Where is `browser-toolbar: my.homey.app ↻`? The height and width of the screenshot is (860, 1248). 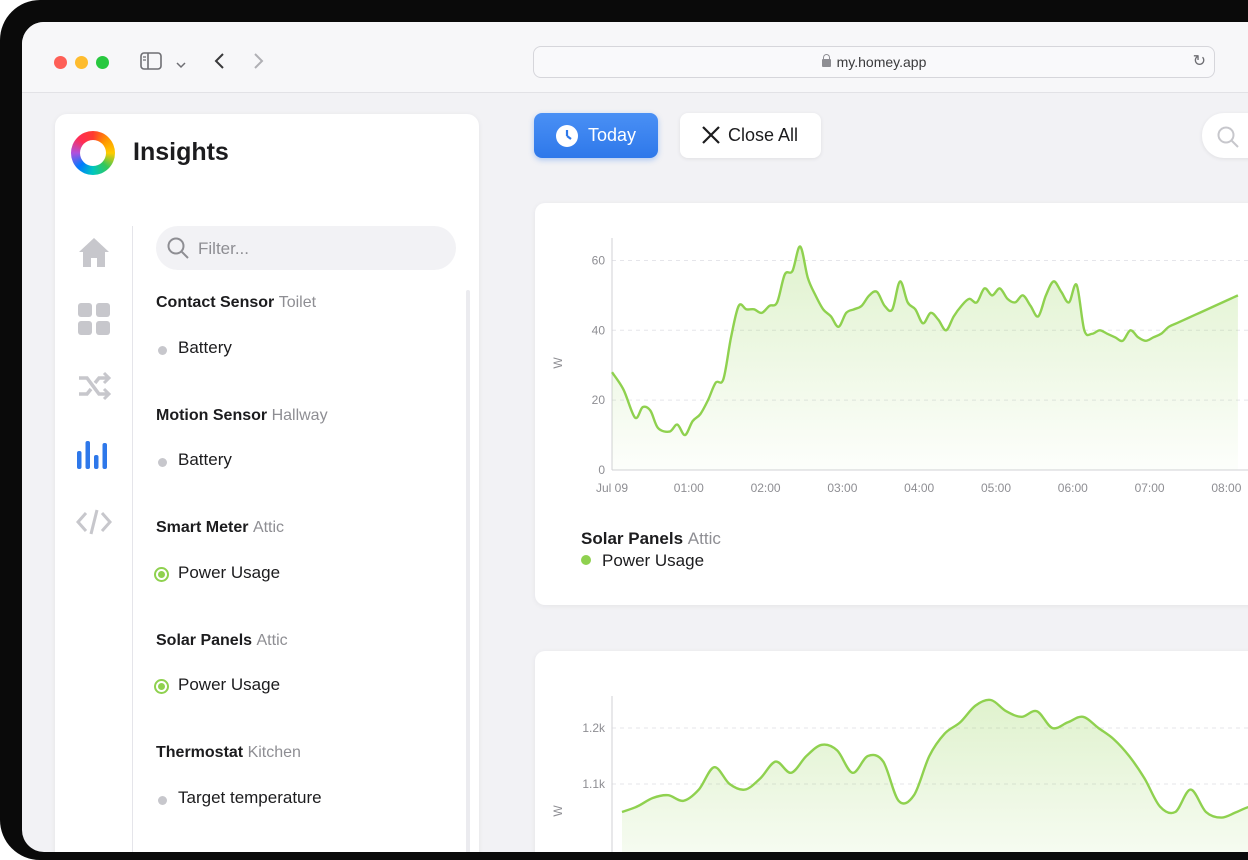
browser-toolbar: my.homey.app ↻ is located at coordinates (635, 57).